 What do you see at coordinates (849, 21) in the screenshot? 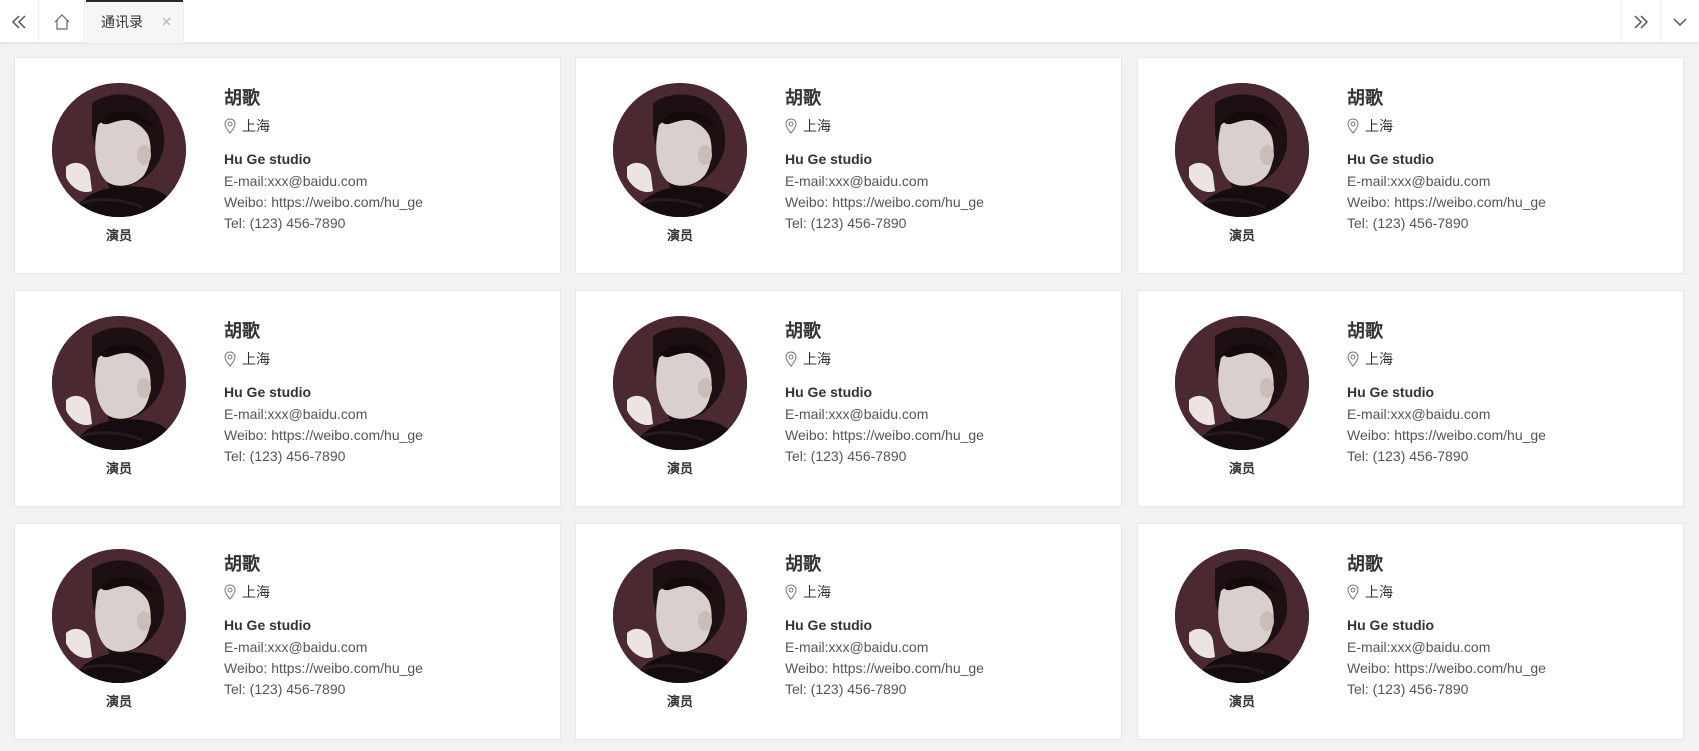
I see `tab-bar: 通讯录` at bounding box center [849, 21].